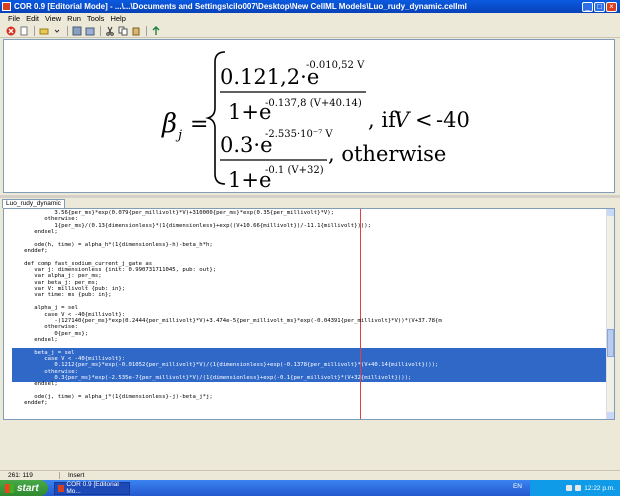 The height and width of the screenshot is (496, 620). What do you see at coordinates (28, 488) in the screenshot?
I see `start-label: start` at bounding box center [28, 488].